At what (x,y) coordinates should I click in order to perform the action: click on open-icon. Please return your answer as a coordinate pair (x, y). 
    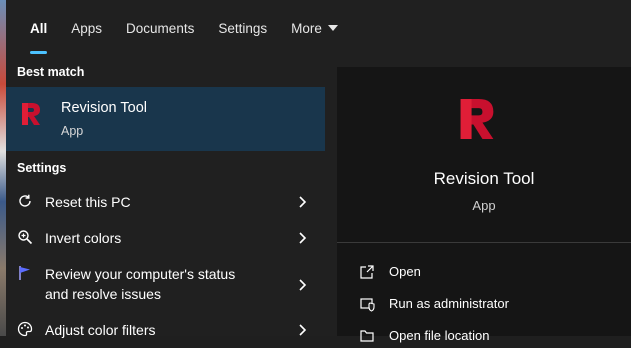
    Looking at the image, I should click on (367, 272).